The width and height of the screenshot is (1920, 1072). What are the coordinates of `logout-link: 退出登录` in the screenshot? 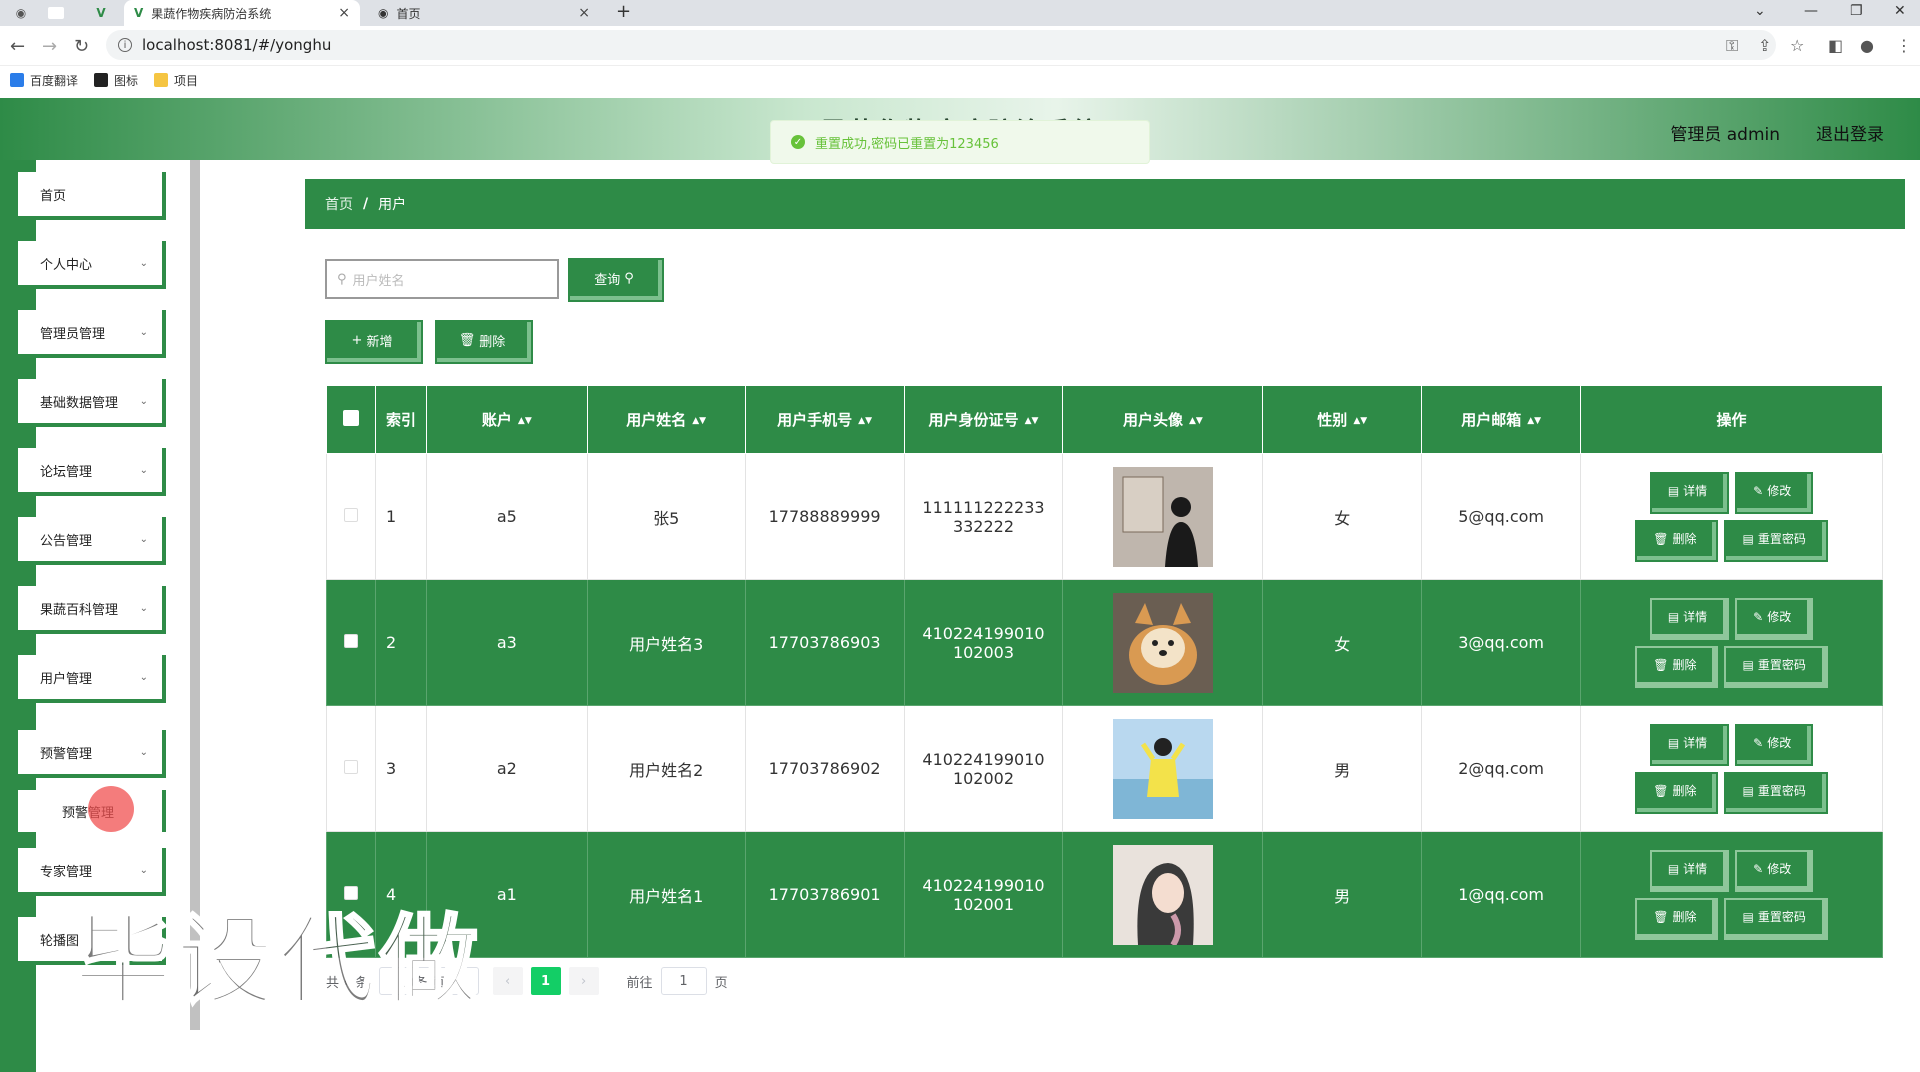 It's located at (1850, 132).